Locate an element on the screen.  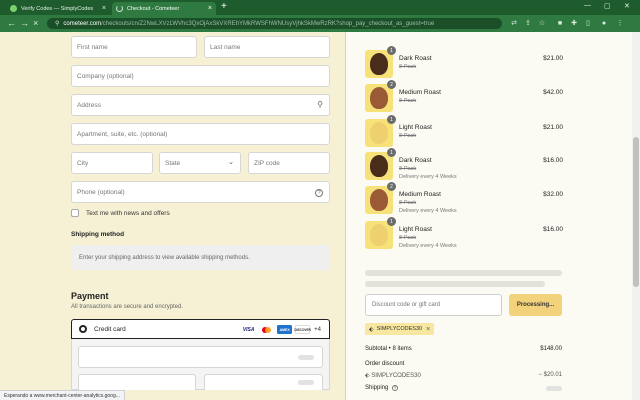
card-expiry-field is located at coordinates (137, 382).